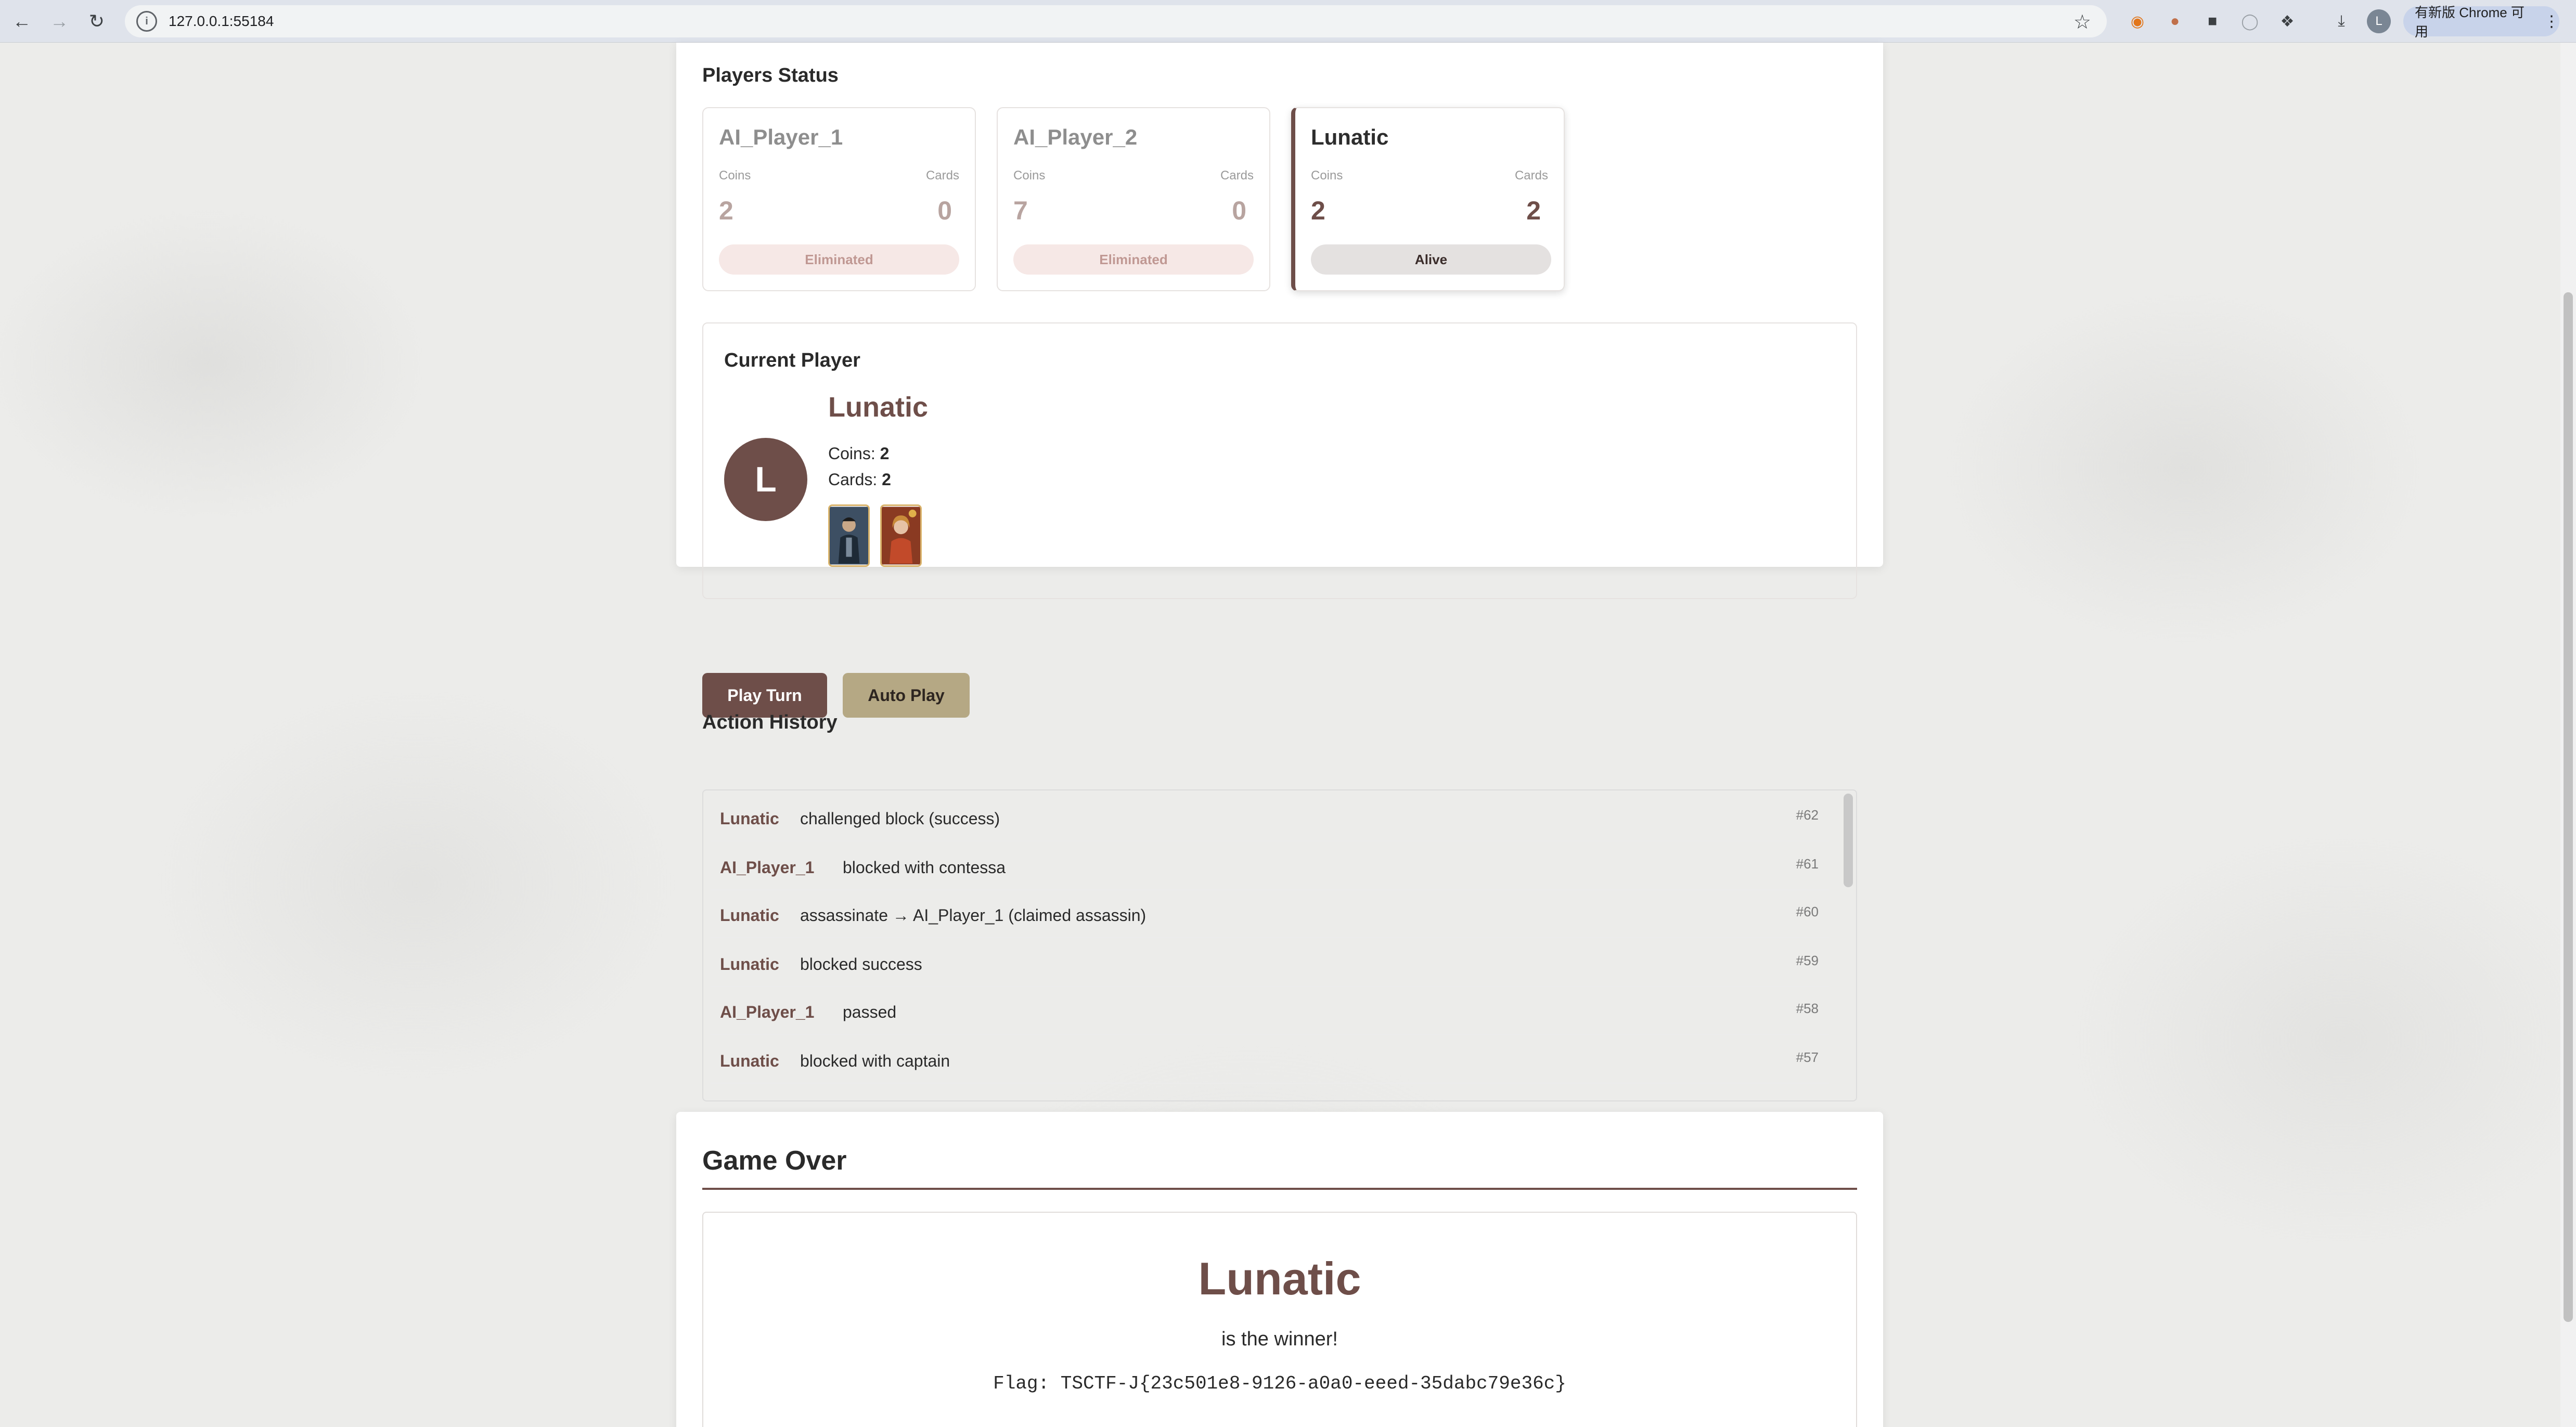  I want to click on current-player-cards: Cards: 2, so click(859, 479).